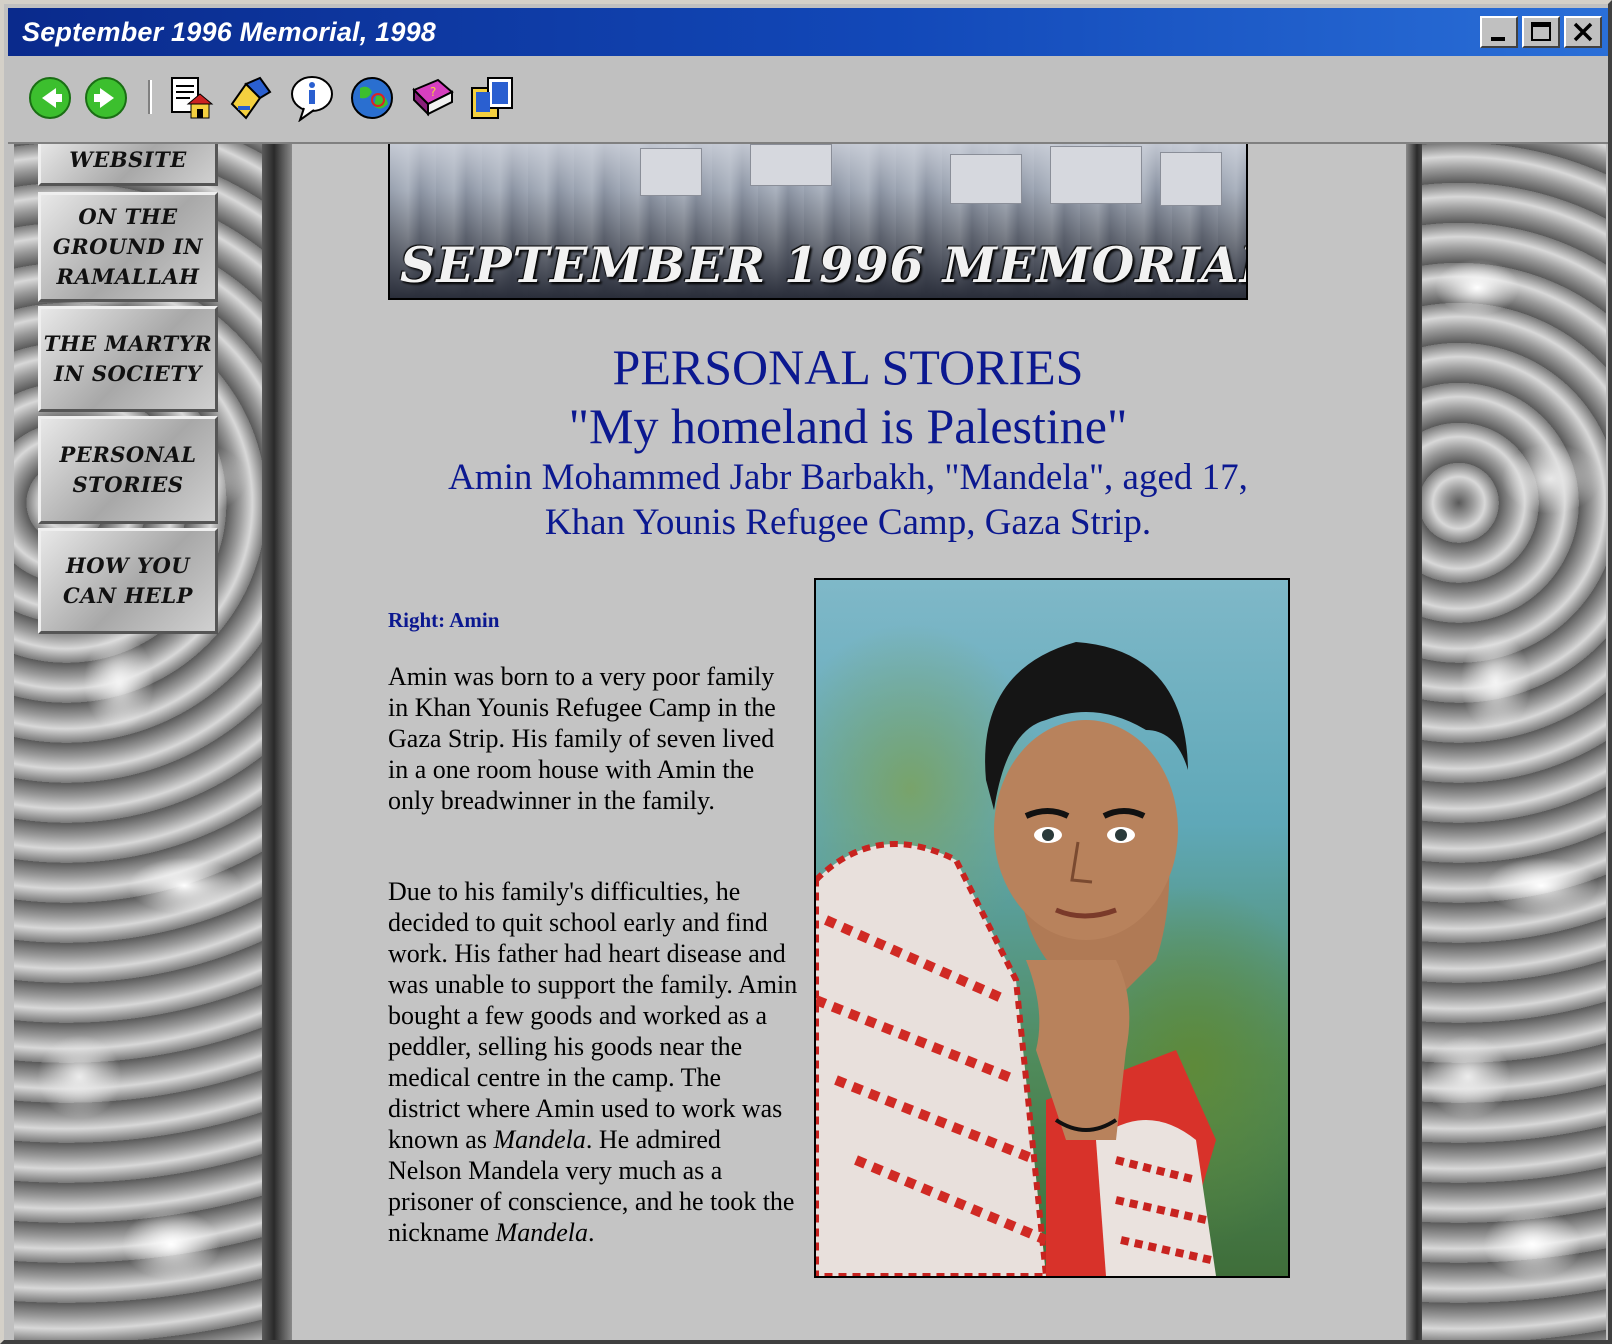  Describe the element at coordinates (128, 359) in the screenshot. I see `sidebar-item-the-martyr-in-society: THE MARTYR IN SOCIETY` at that location.